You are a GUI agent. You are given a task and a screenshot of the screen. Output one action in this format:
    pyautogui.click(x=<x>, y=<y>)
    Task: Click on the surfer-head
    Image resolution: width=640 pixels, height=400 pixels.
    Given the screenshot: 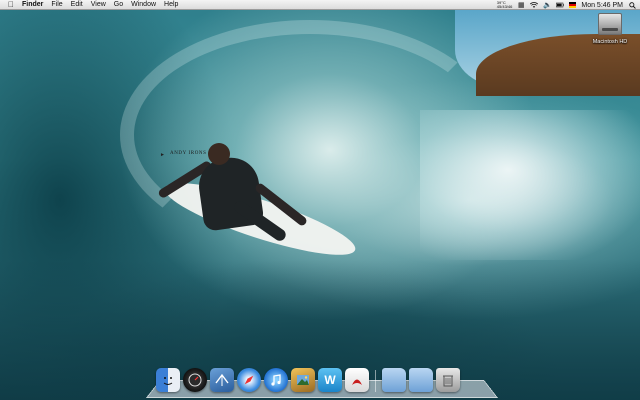 What is the action you would take?
    pyautogui.click(x=219, y=154)
    